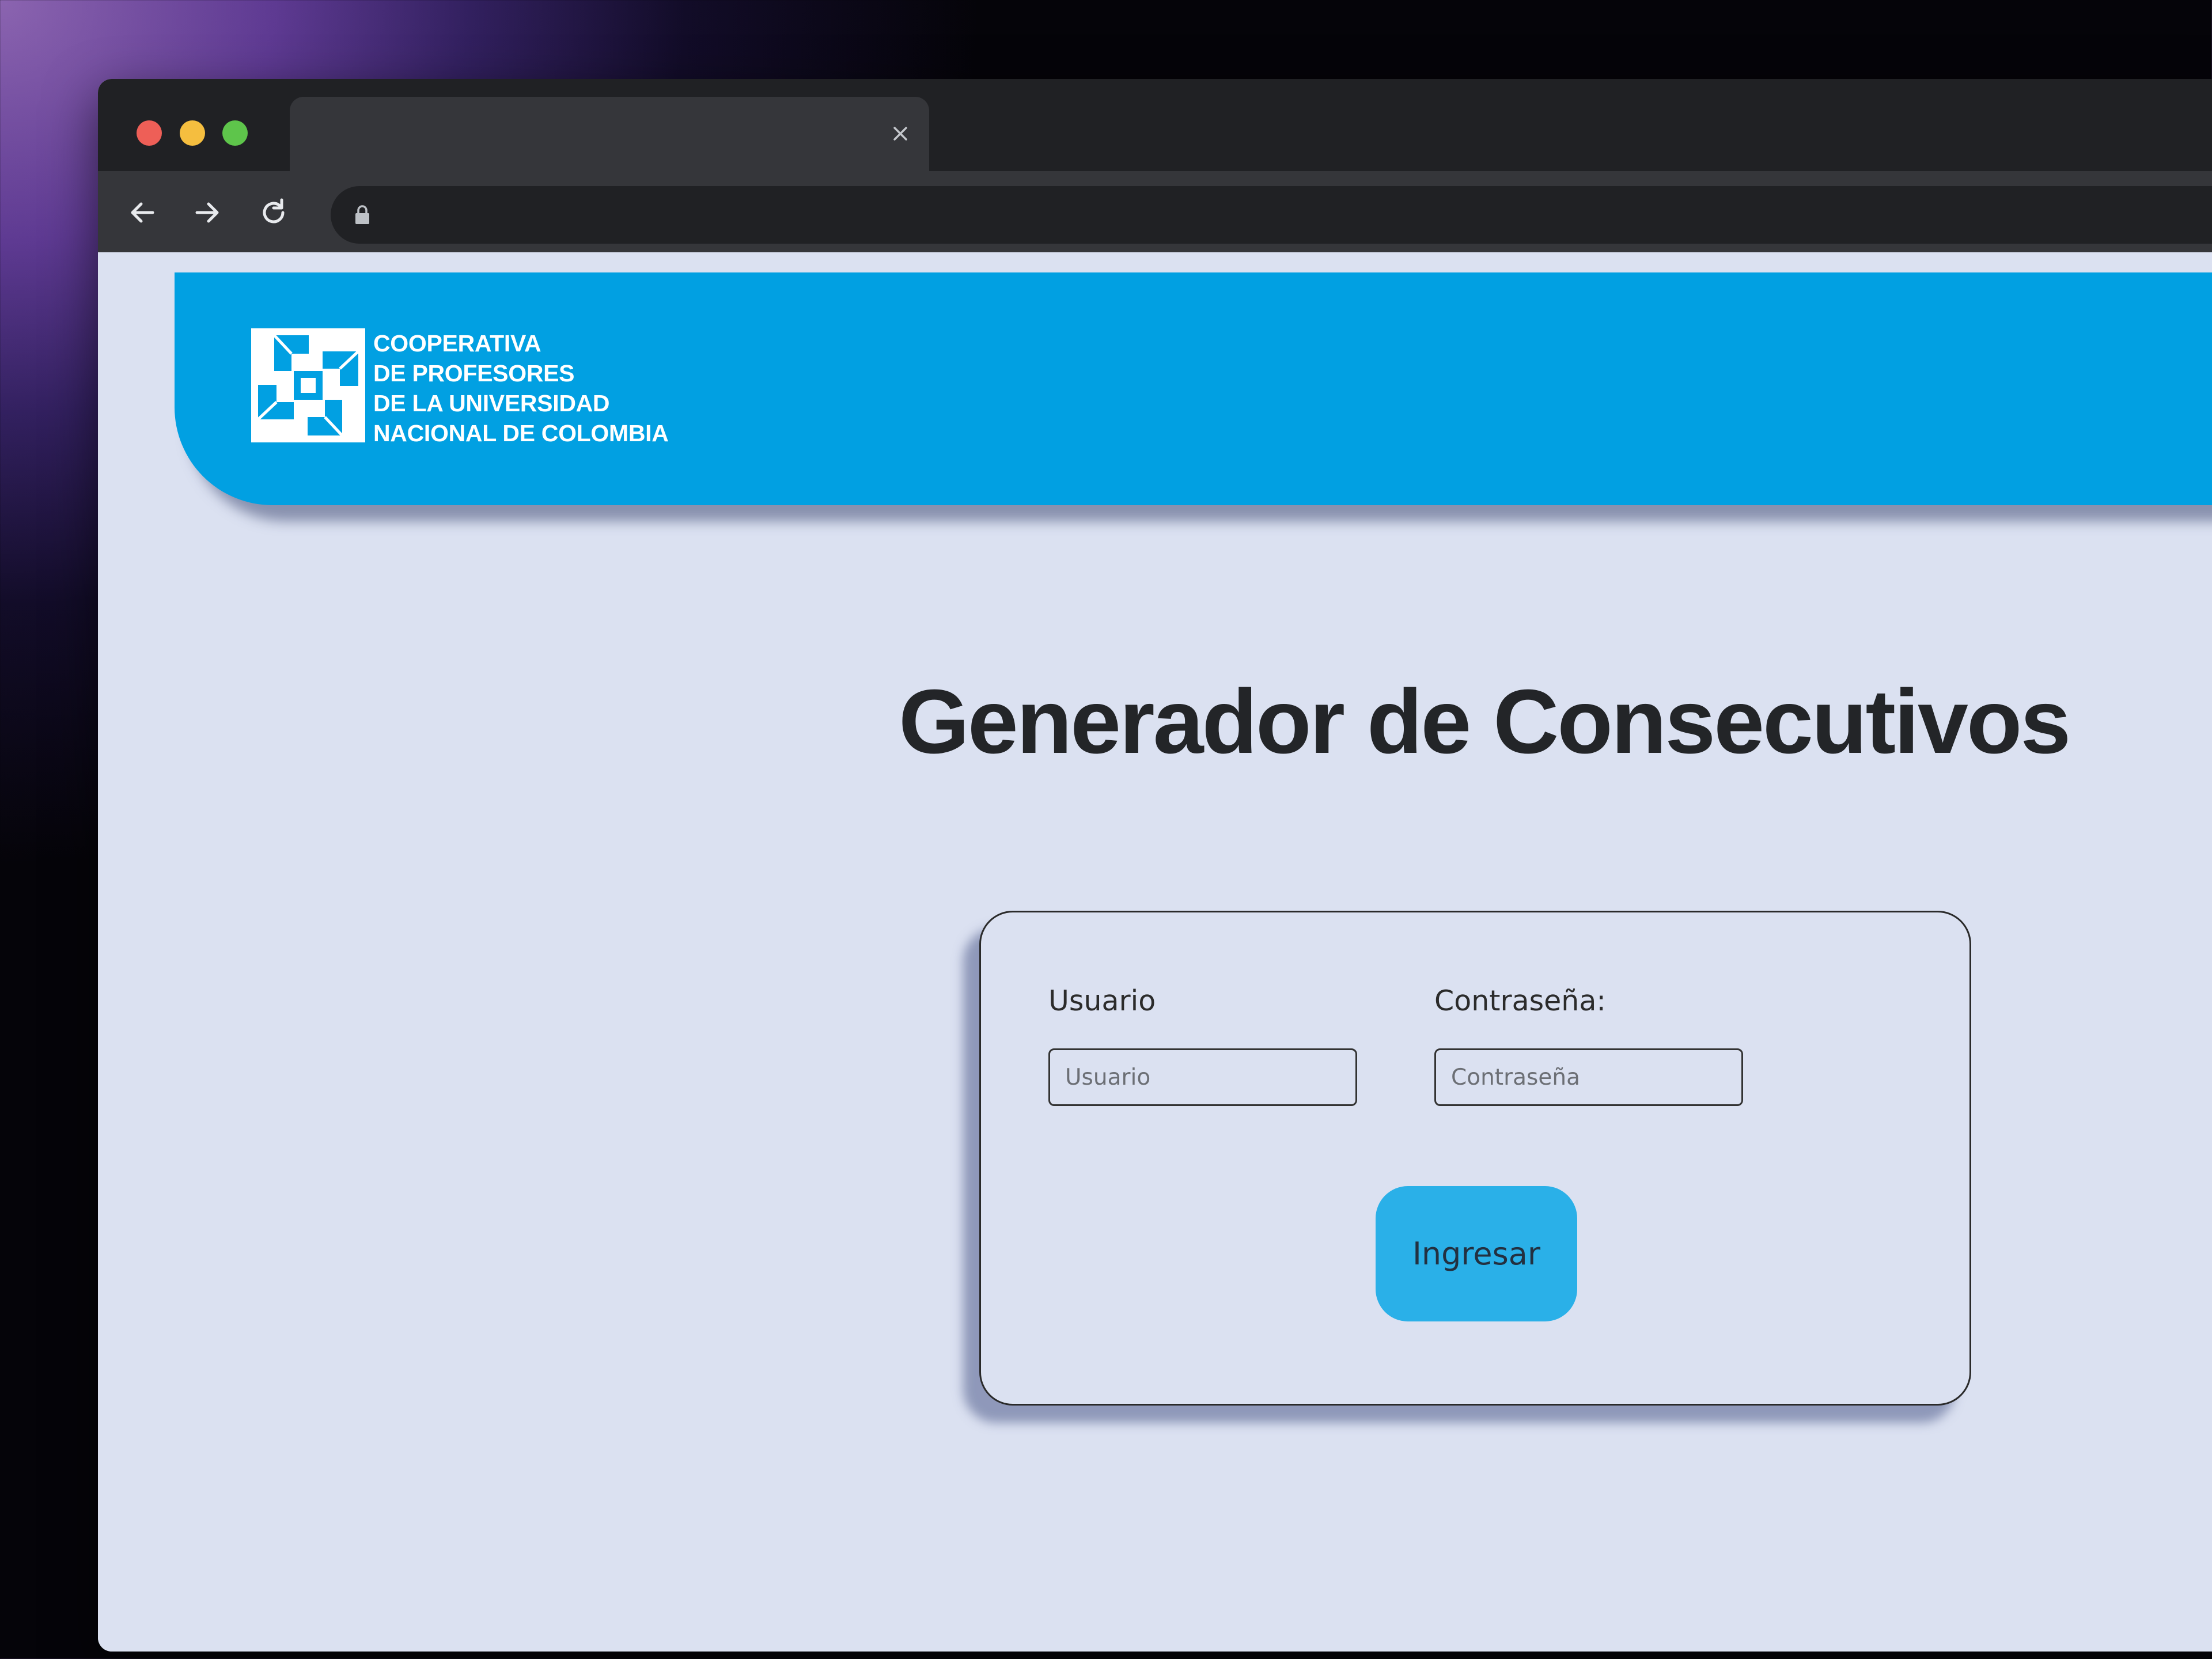 This screenshot has height=1659, width=2212. What do you see at coordinates (609, 134) in the screenshot?
I see `browser-tab` at bounding box center [609, 134].